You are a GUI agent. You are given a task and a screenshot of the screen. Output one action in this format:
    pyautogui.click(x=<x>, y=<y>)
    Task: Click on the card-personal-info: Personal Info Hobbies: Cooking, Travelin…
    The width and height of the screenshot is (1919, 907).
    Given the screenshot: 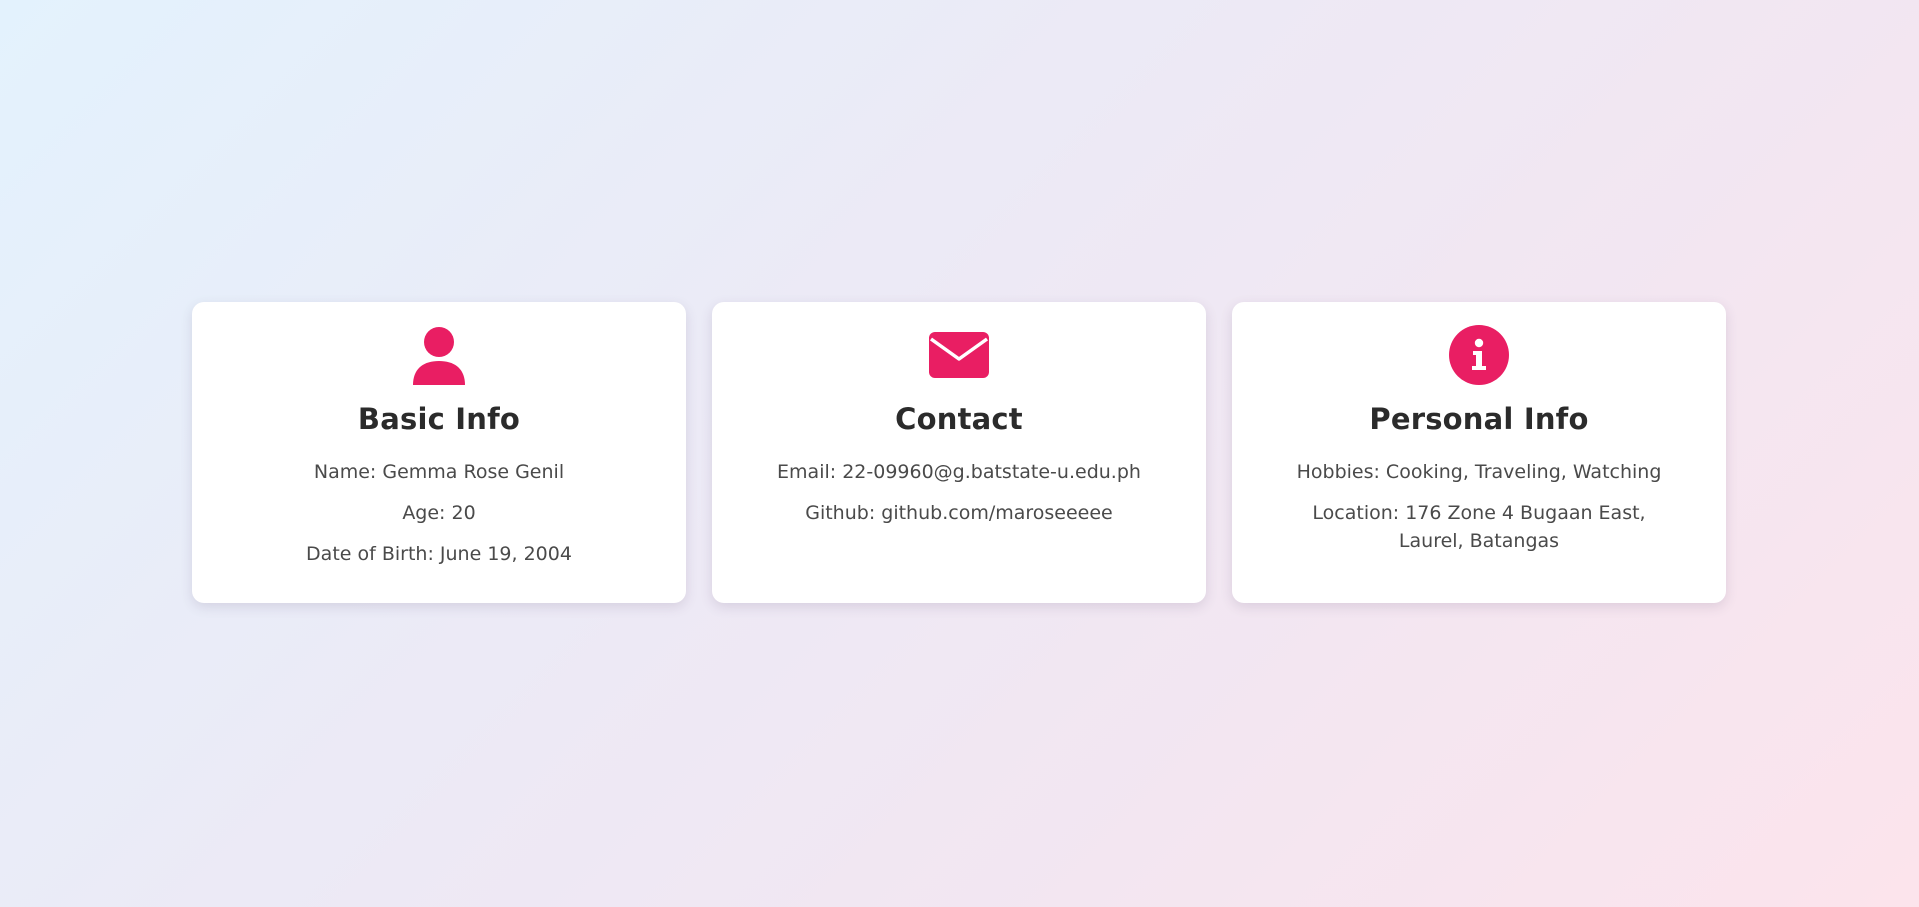 What is the action you would take?
    pyautogui.click(x=1479, y=452)
    